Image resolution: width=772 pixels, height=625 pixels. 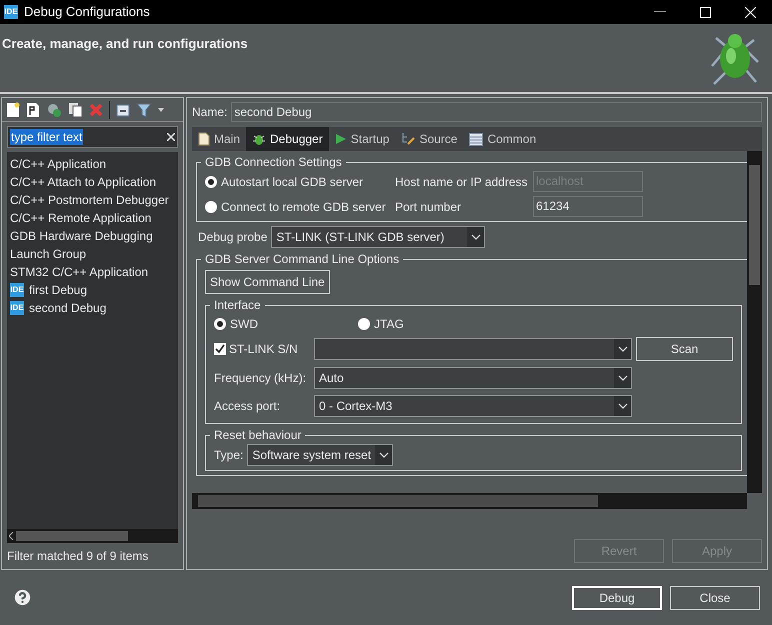 What do you see at coordinates (300, 181) in the screenshot?
I see `radio-option: Autostart local GDB server` at bounding box center [300, 181].